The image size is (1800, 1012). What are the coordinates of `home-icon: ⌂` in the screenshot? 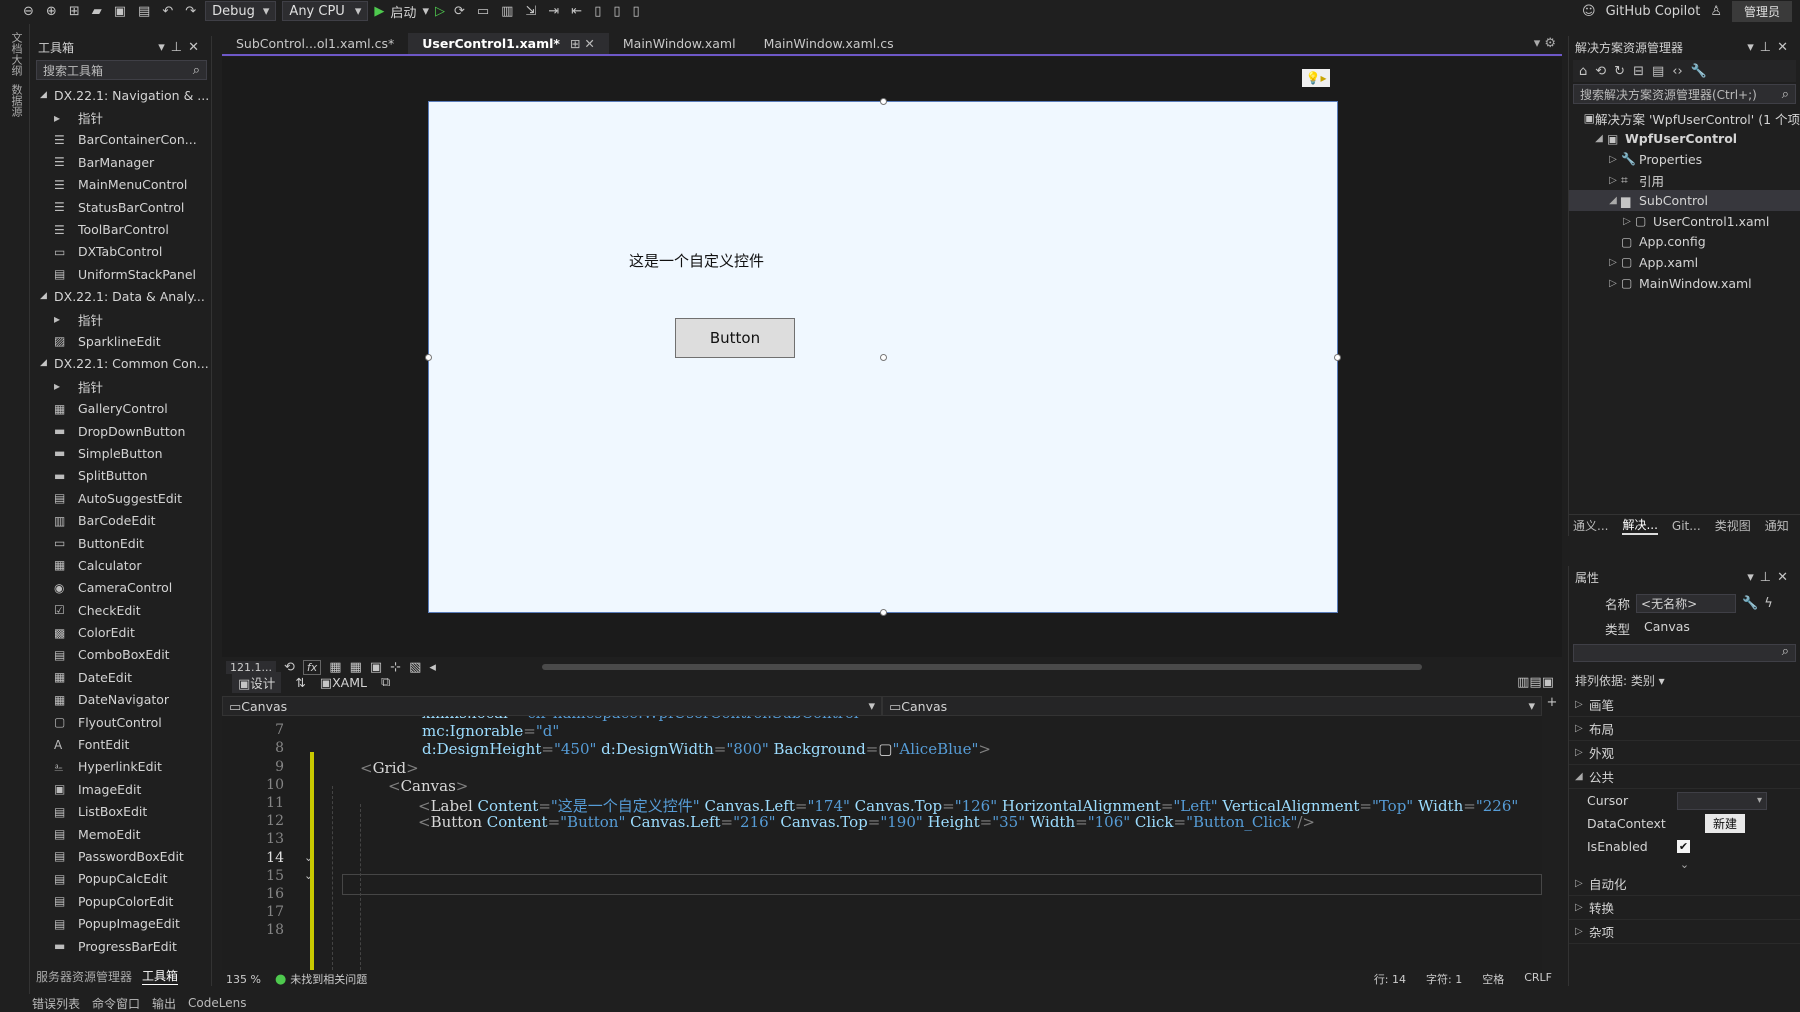 It's located at (1583, 71).